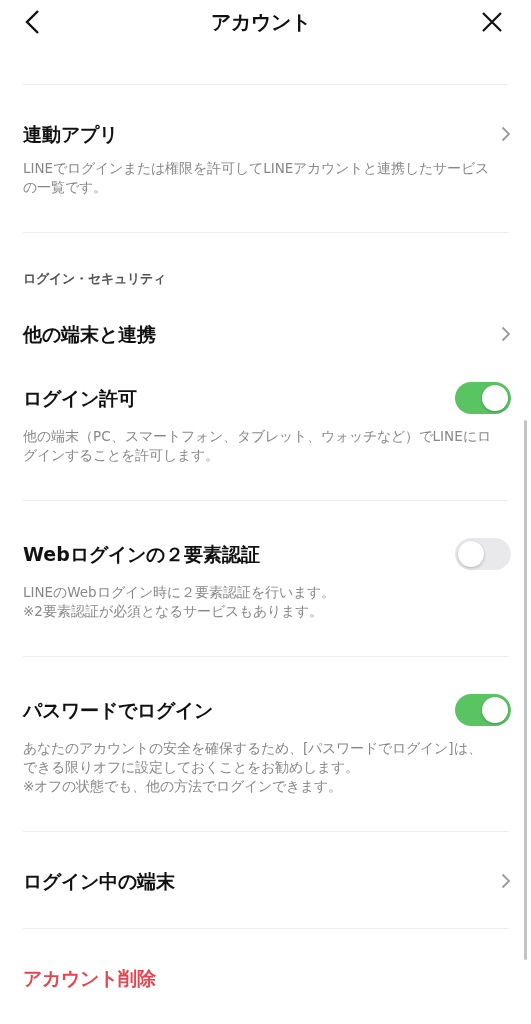 The height and width of the screenshot is (1024, 531). What do you see at coordinates (141, 554) in the screenshot?
I see `setting-title: Webログインの２要素認証` at bounding box center [141, 554].